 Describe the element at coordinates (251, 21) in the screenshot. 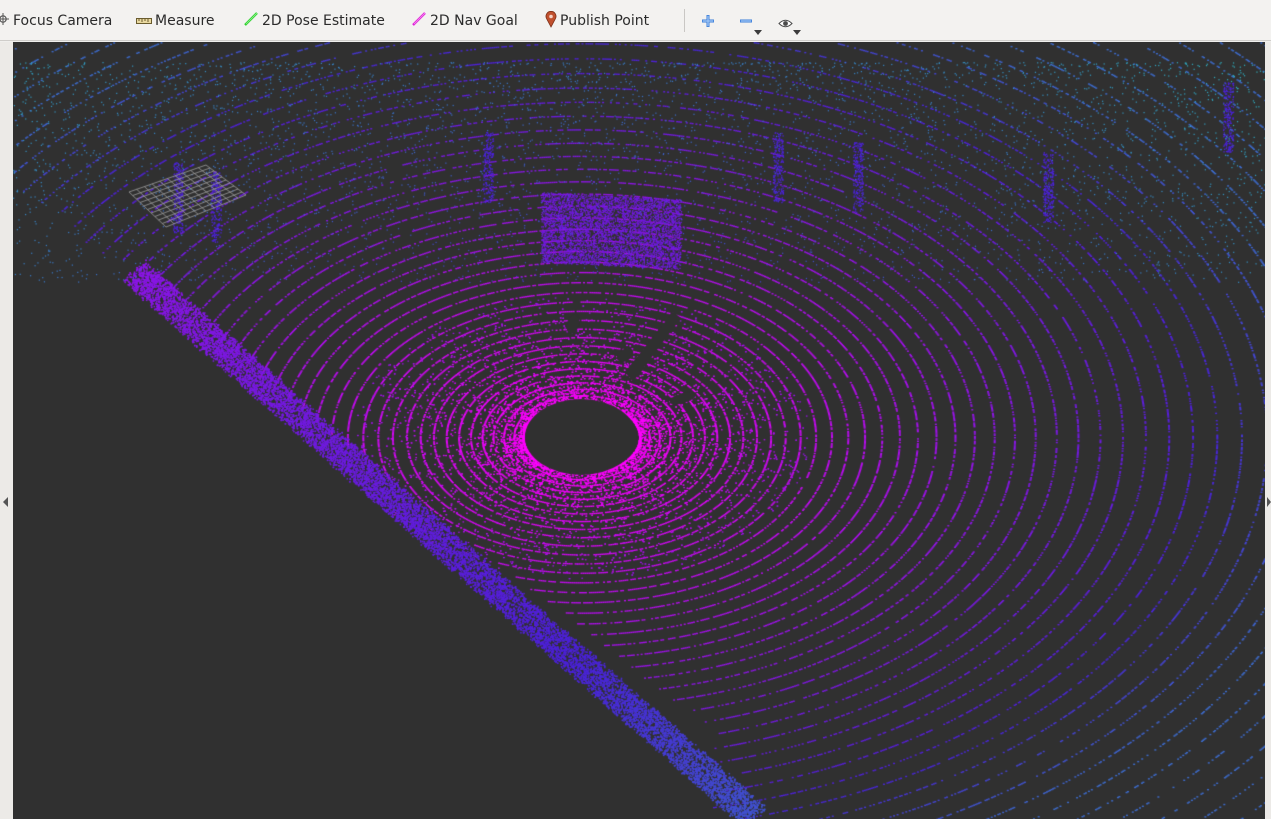

I see `green-arrow-icon` at that location.